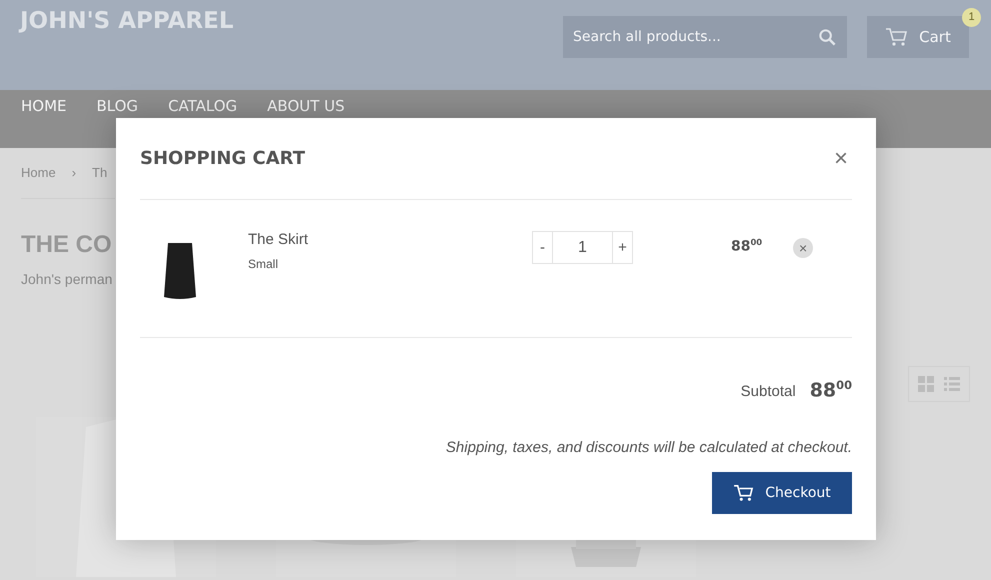 This screenshot has height=580, width=991. What do you see at coordinates (841, 158) in the screenshot?
I see `close-button: ×` at bounding box center [841, 158].